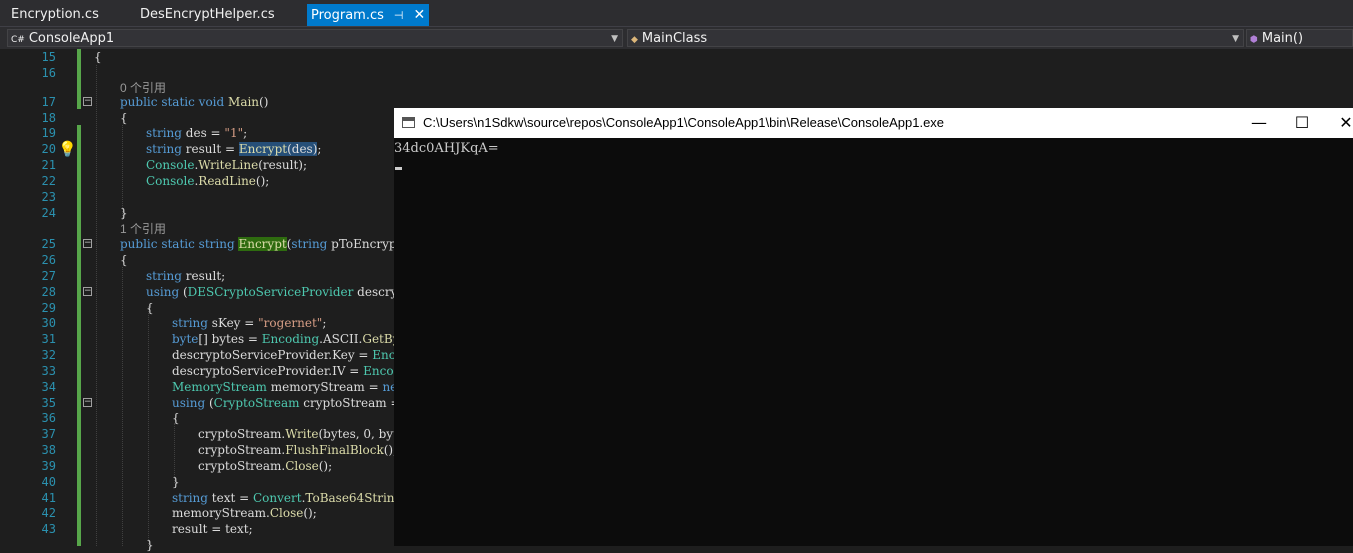 The height and width of the screenshot is (553, 1353). What do you see at coordinates (234, 149) in the screenshot?
I see `code-line: string result = Encrypt(des);` at bounding box center [234, 149].